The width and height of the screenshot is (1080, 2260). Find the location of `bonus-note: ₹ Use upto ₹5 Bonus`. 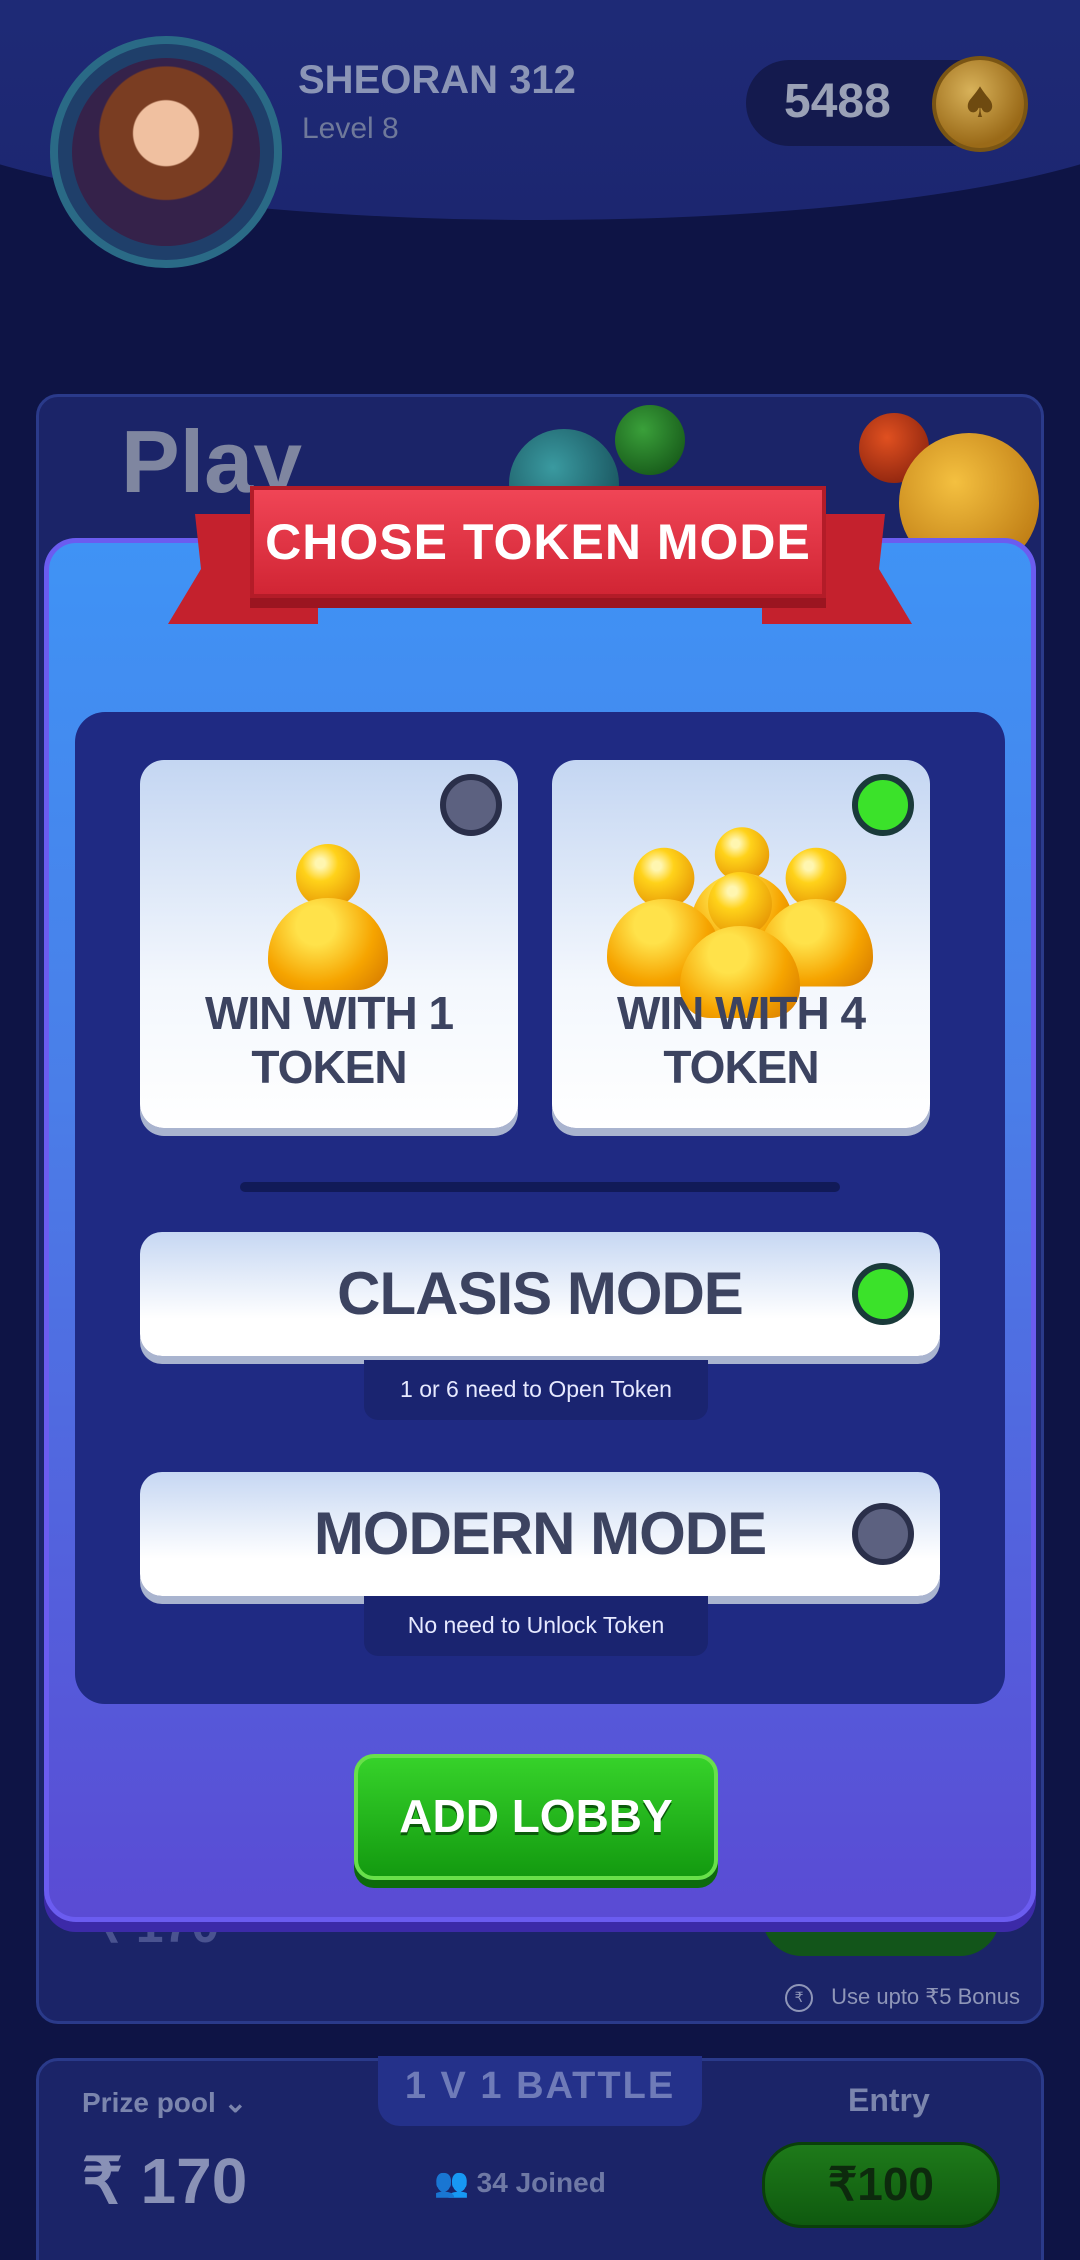

bonus-note: ₹ Use upto ₹5 Bonus is located at coordinates (902, 1998).